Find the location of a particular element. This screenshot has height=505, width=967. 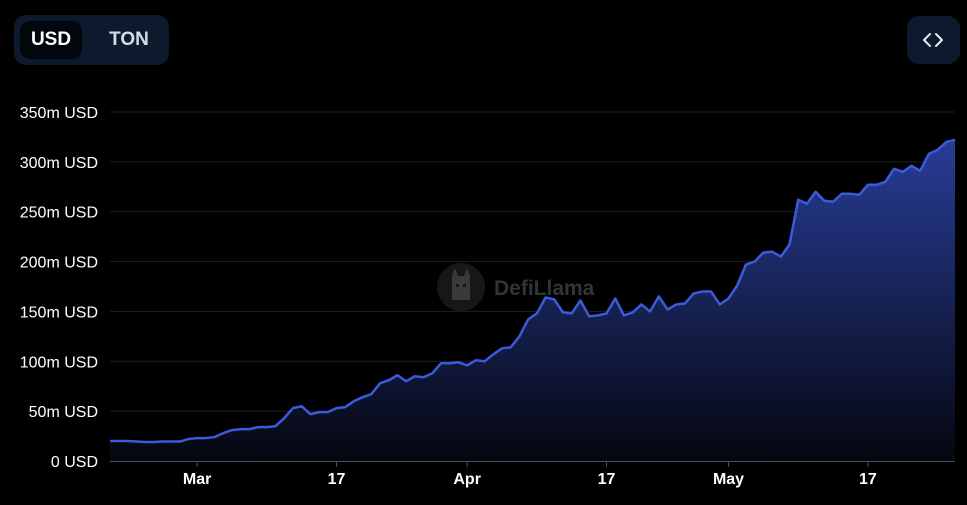

x-axis-ticks: Mar 17 Apr 17 May 17 is located at coordinates (530, 474).